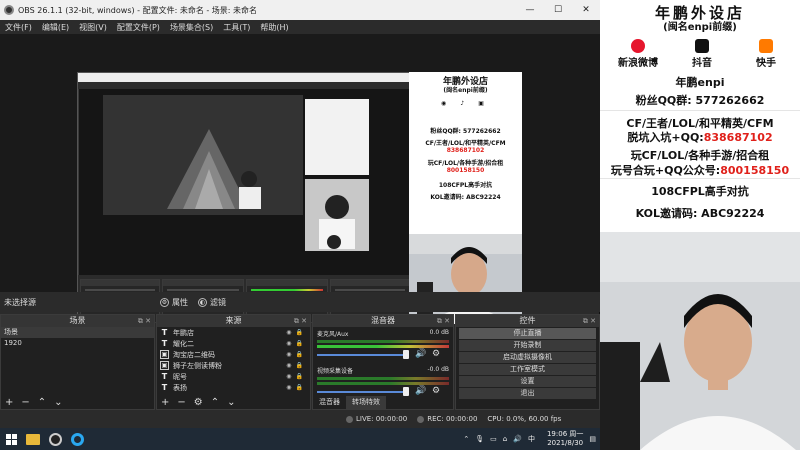 Image resolution: width=800 pixels, height=450 pixels. What do you see at coordinates (505, 439) in the screenshot?
I see `network-icon: ⌂` at bounding box center [505, 439].